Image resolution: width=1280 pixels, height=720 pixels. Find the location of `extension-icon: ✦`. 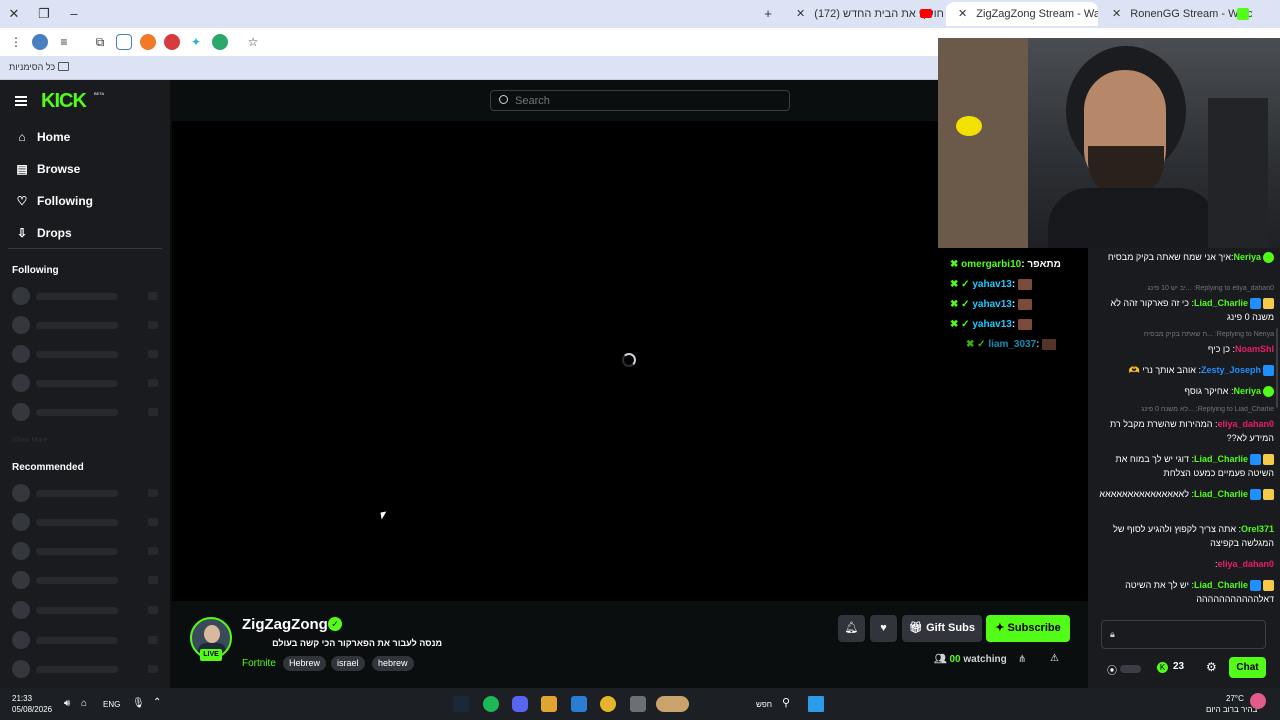

extension-icon: ✦ is located at coordinates (196, 42).